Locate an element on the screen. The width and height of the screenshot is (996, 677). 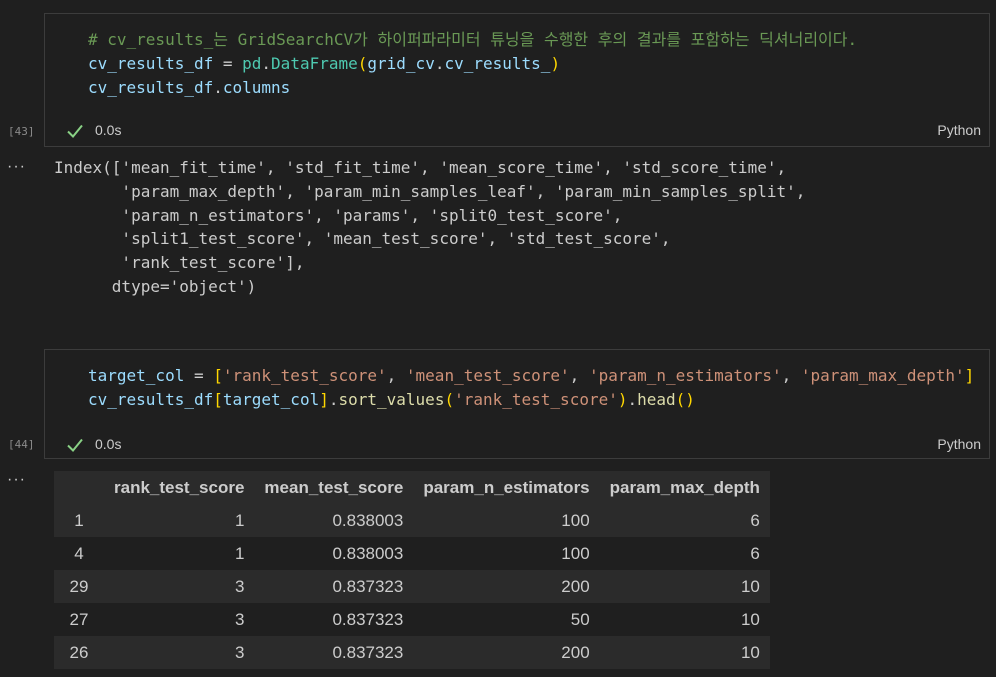
table-row: 27 3 0.837323 50 10 is located at coordinates (412, 619).